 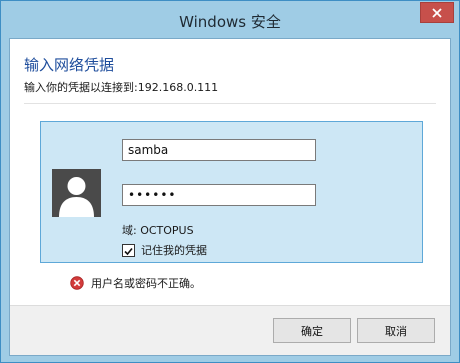 I want to click on password-input, so click(x=219, y=195).